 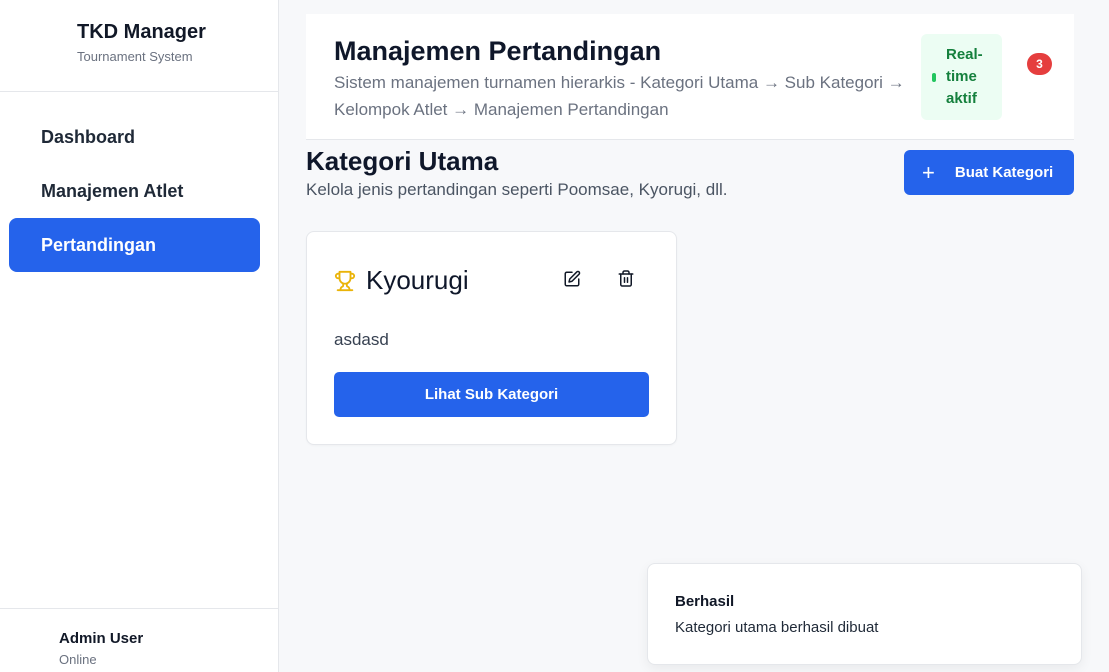 I want to click on category-title-row: Kyourugi, so click(x=401, y=280).